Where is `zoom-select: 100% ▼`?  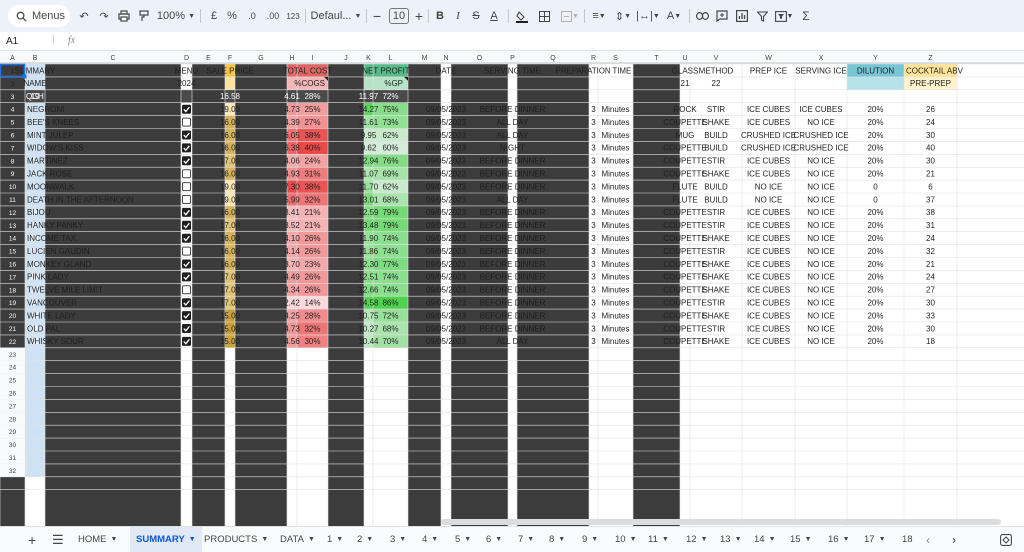 zoom-select: 100% ▼ is located at coordinates (176, 16).